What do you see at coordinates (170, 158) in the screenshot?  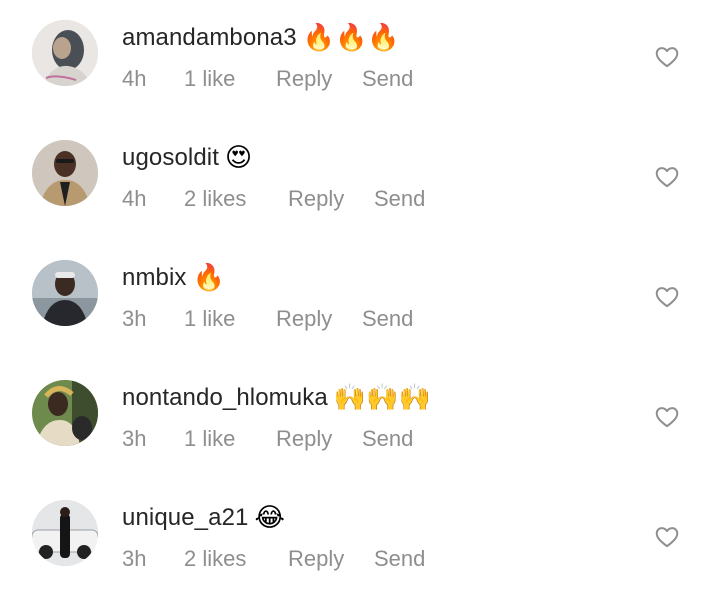 I see `comment-username: ugosoldit` at bounding box center [170, 158].